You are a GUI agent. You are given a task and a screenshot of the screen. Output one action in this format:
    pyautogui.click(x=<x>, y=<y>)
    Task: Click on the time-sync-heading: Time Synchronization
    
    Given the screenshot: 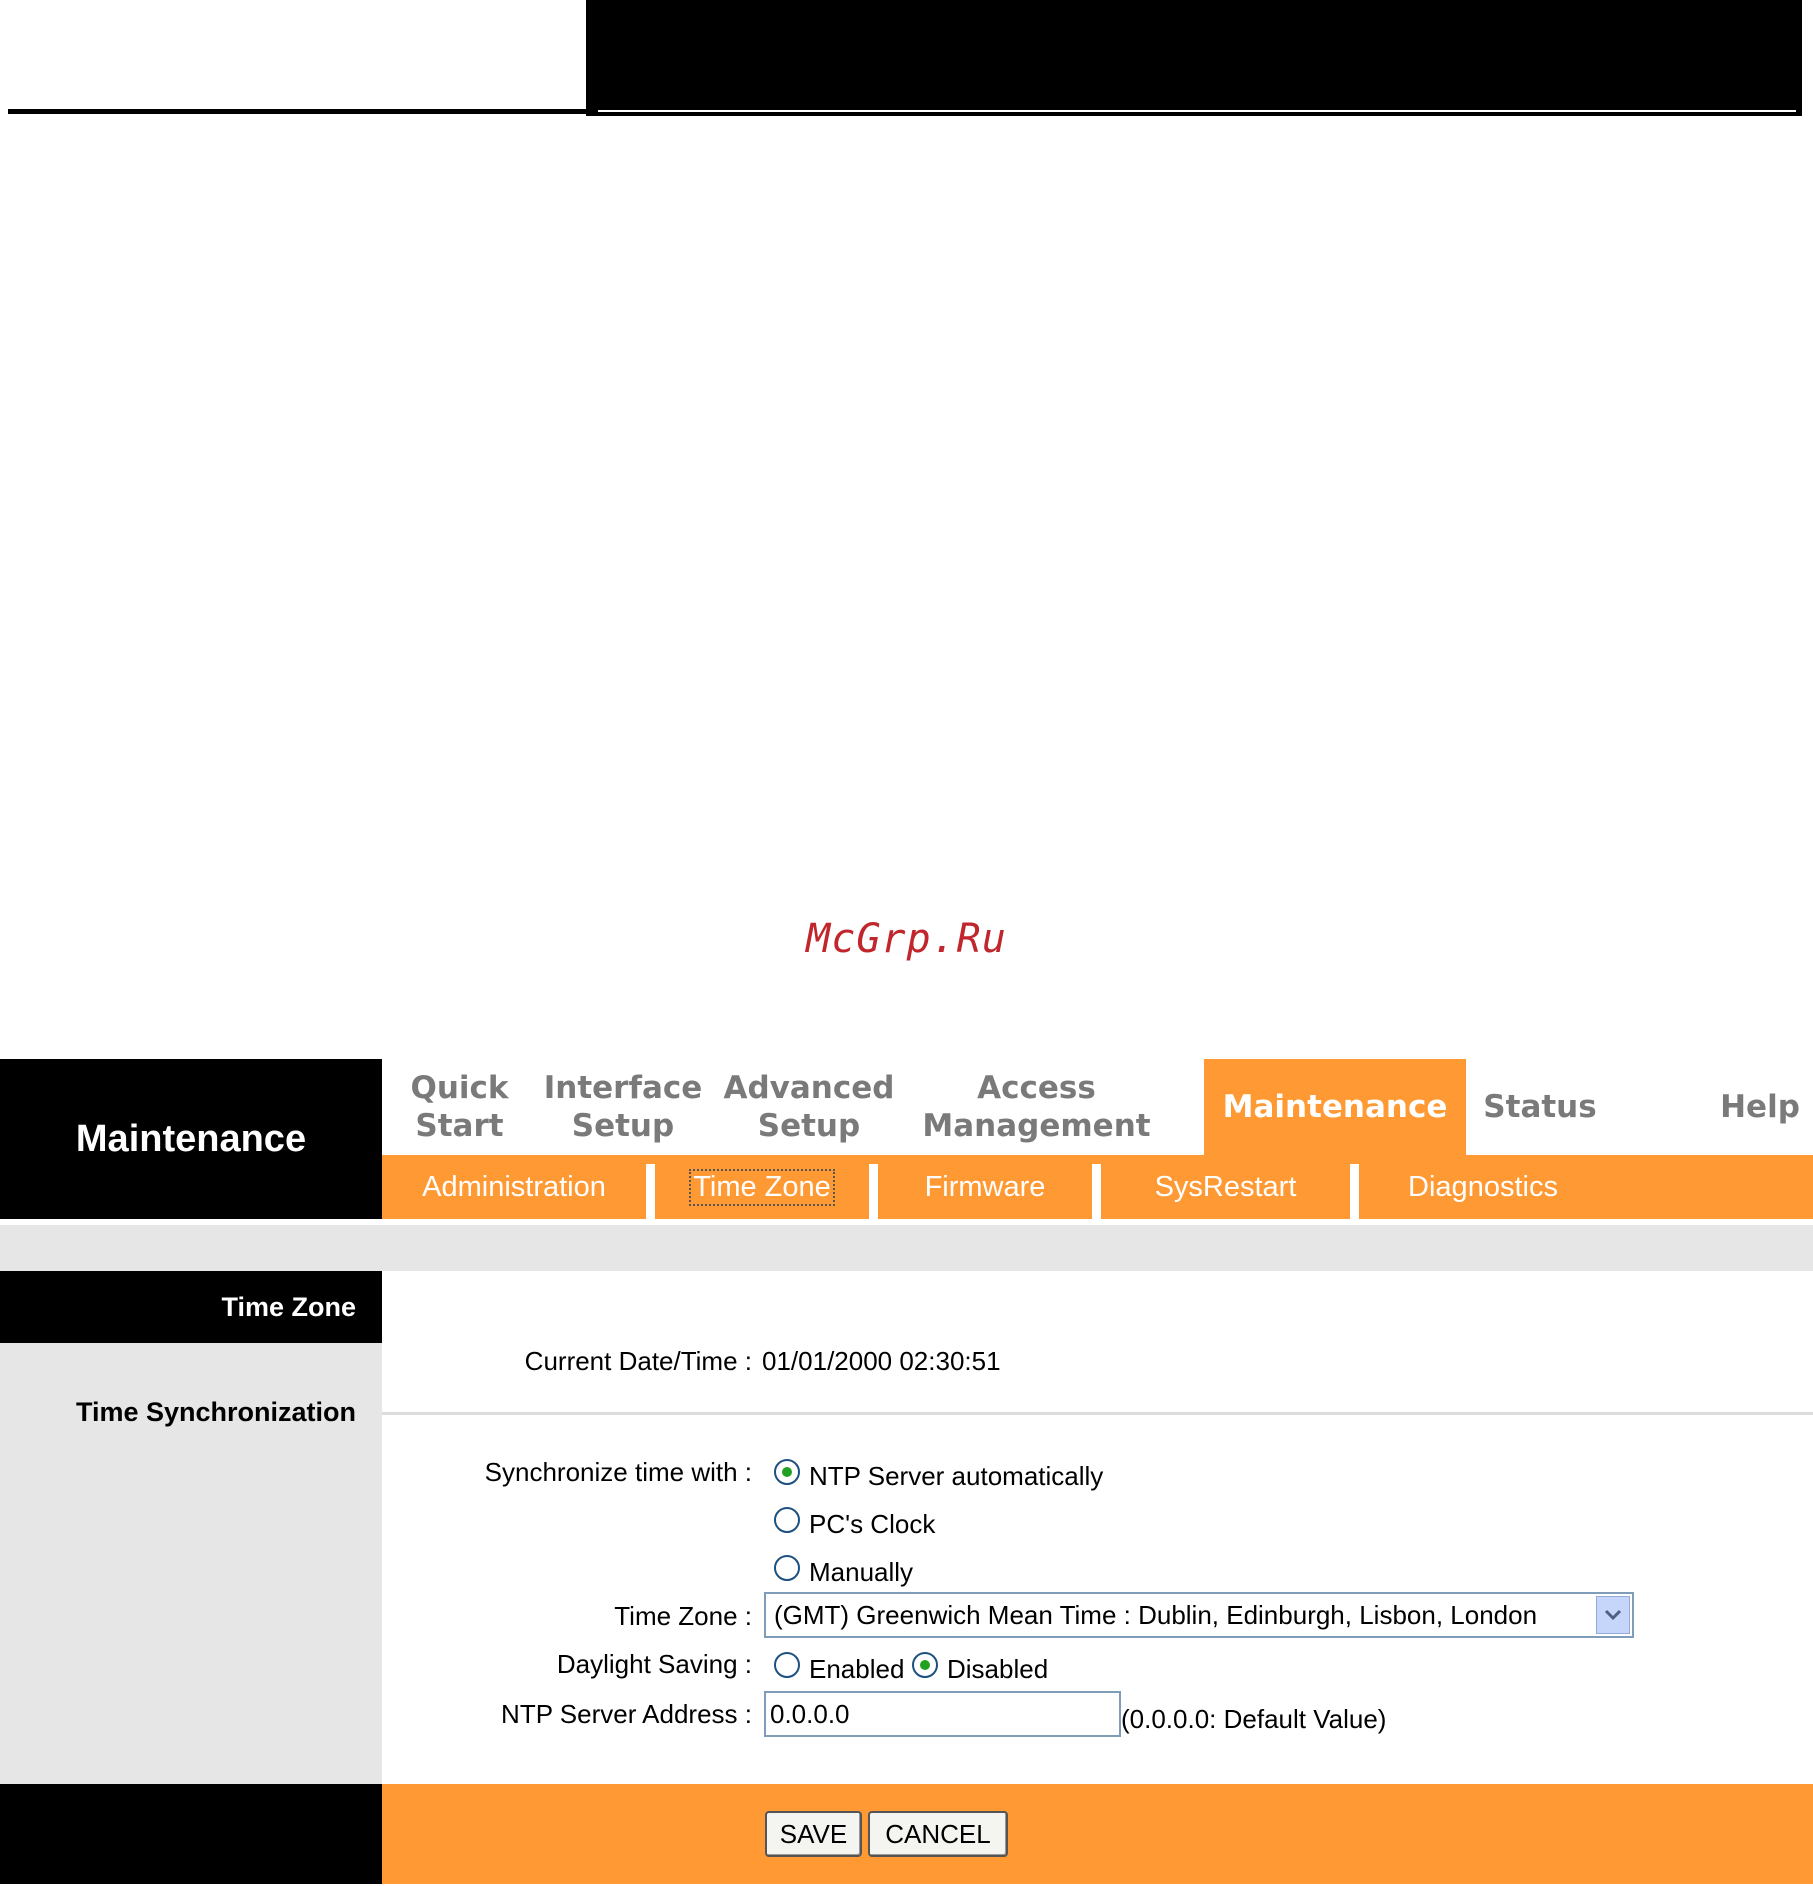 What is the action you would take?
    pyautogui.click(x=215, y=1412)
    